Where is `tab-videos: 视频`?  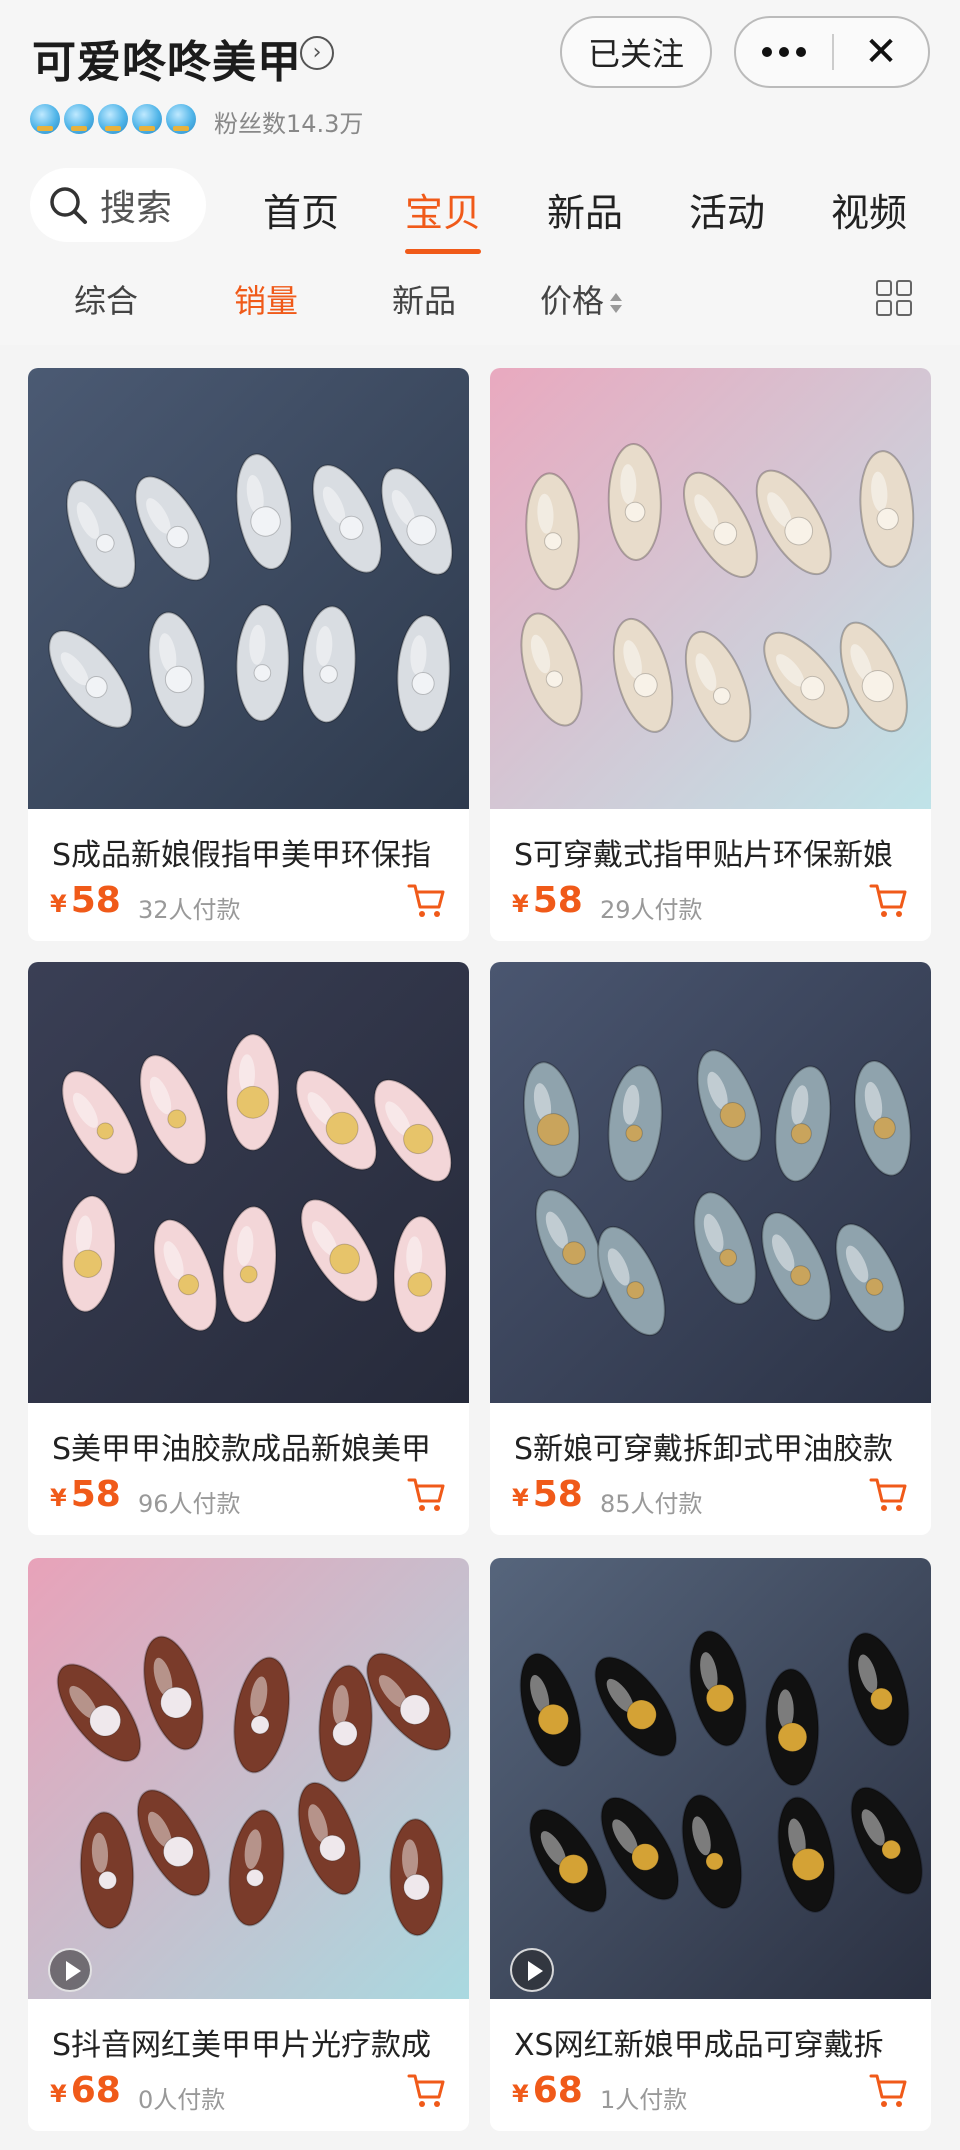 tab-videos: 视频 is located at coordinates (869, 211).